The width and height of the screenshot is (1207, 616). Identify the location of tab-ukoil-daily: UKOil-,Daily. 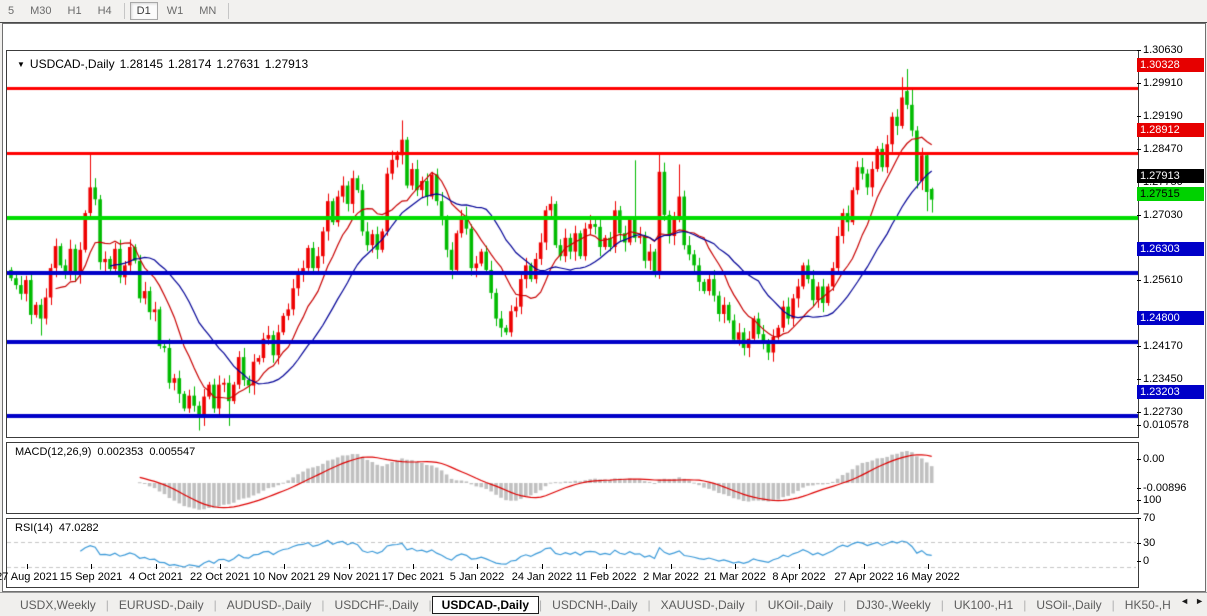
(800, 605).